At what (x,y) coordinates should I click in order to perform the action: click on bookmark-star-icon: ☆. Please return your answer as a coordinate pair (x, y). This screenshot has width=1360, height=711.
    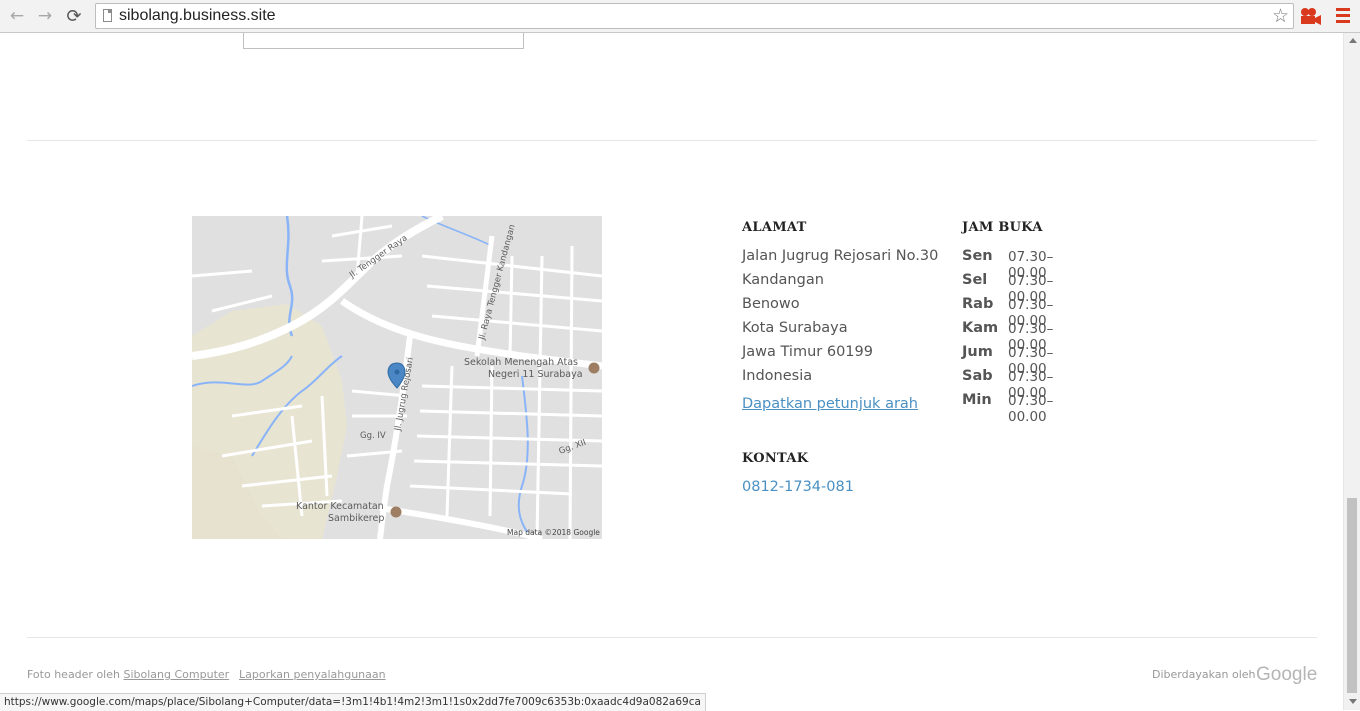
    Looking at the image, I should click on (1280, 16).